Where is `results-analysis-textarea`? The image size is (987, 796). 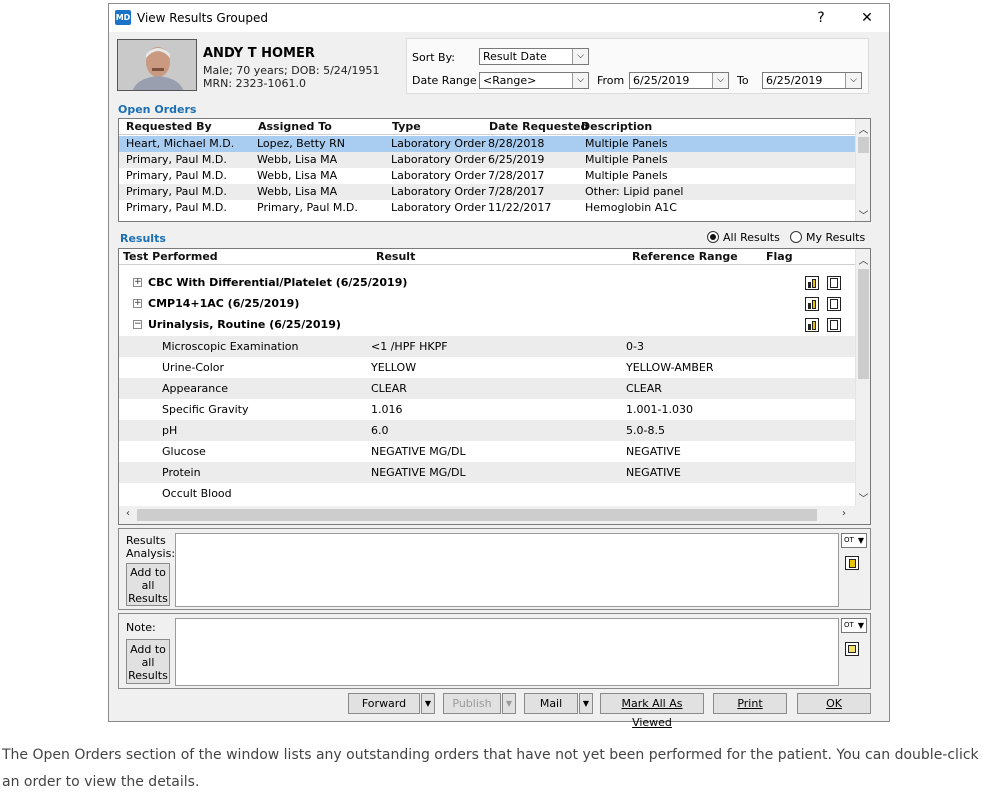
results-analysis-textarea is located at coordinates (507, 570).